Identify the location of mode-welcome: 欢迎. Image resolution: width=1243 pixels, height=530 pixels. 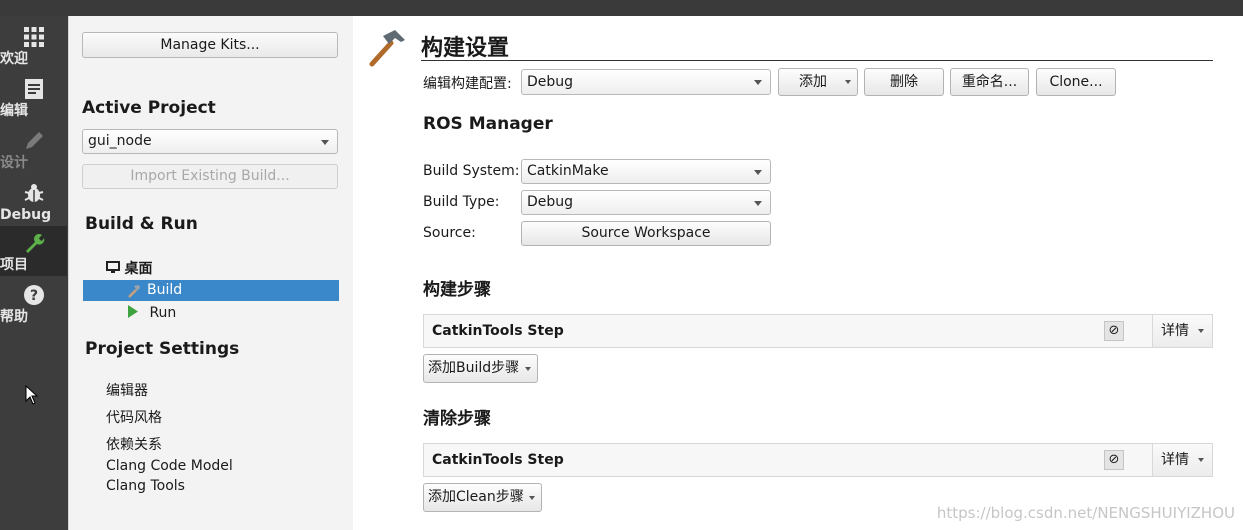
(33, 45).